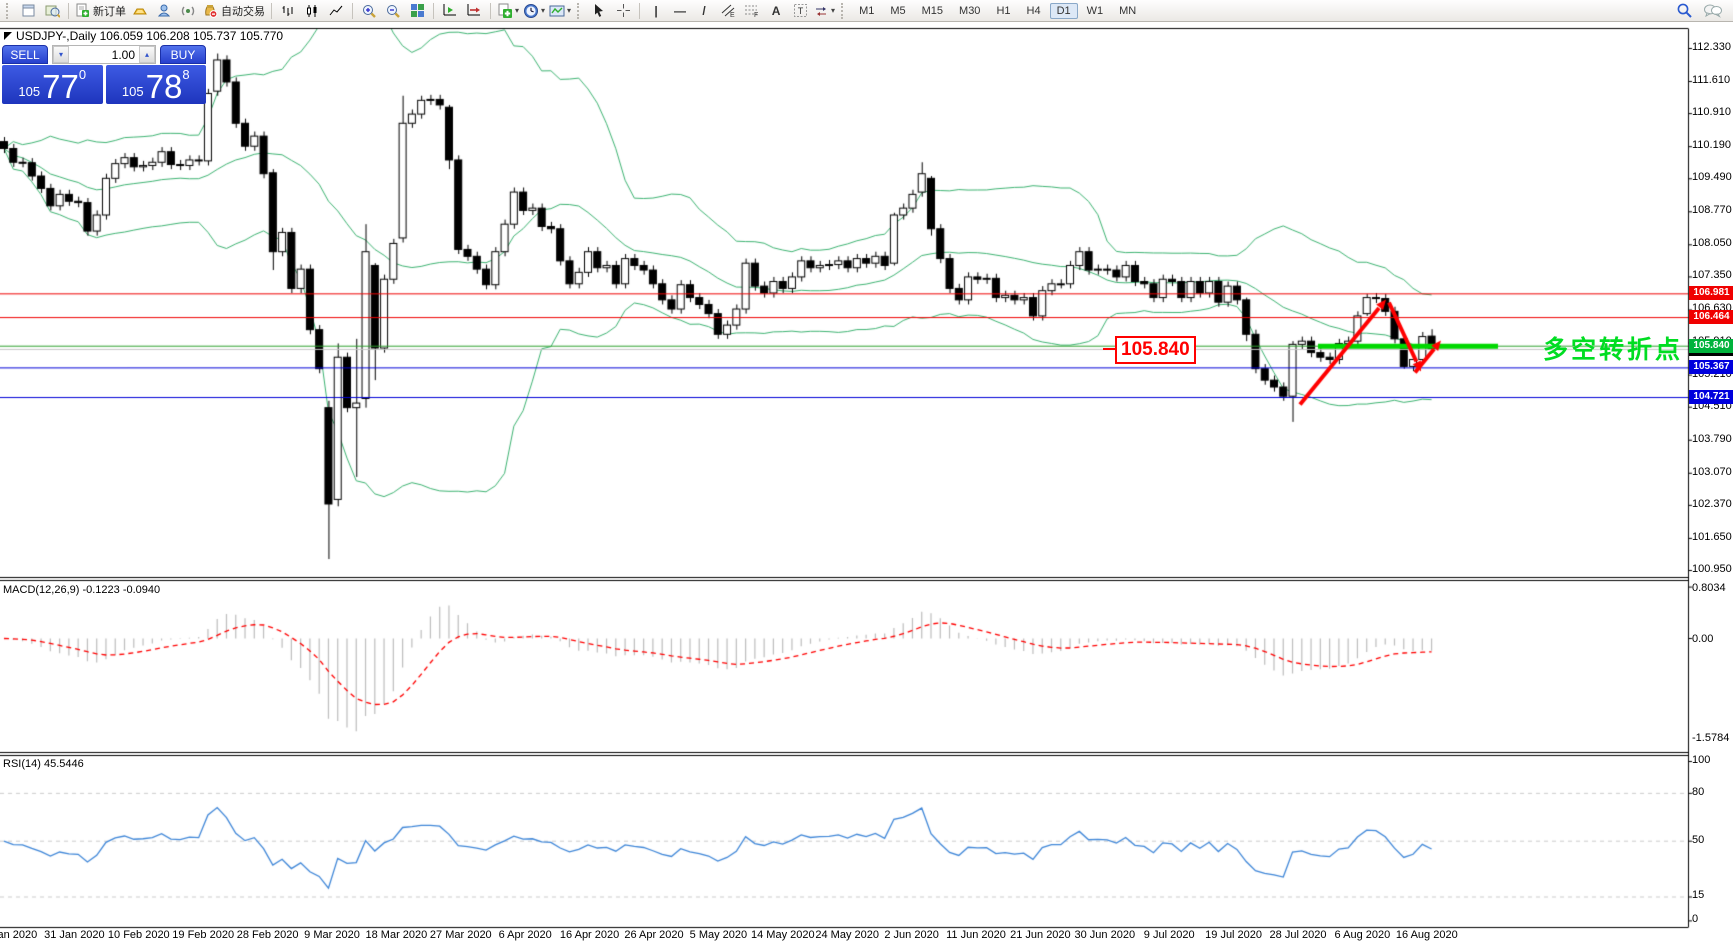 The width and height of the screenshot is (1733, 943). Describe the element at coordinates (332, 935) in the screenshot. I see `date-axis-label: 9 Mar 2020` at that location.